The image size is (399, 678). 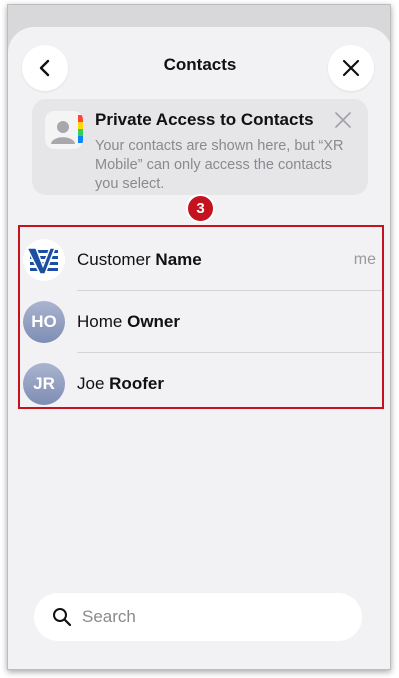 I want to click on company-logo-icon, so click(x=44, y=260).